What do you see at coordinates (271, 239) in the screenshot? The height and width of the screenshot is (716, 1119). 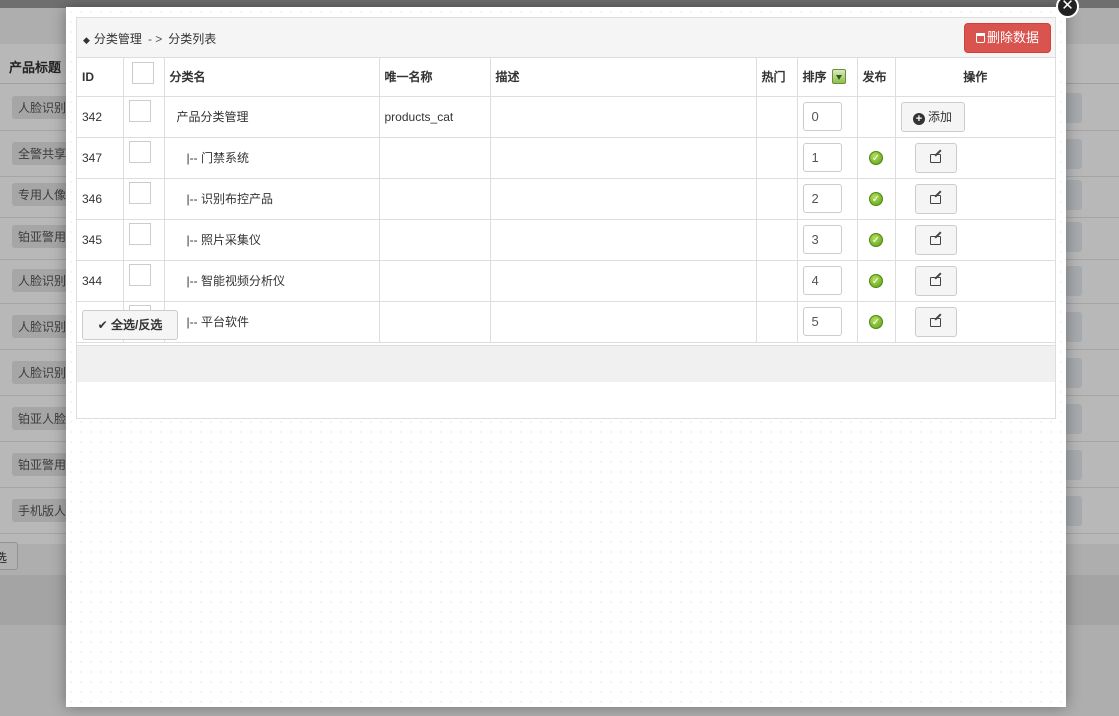 I see `row-name: |-- 照片采集仪` at bounding box center [271, 239].